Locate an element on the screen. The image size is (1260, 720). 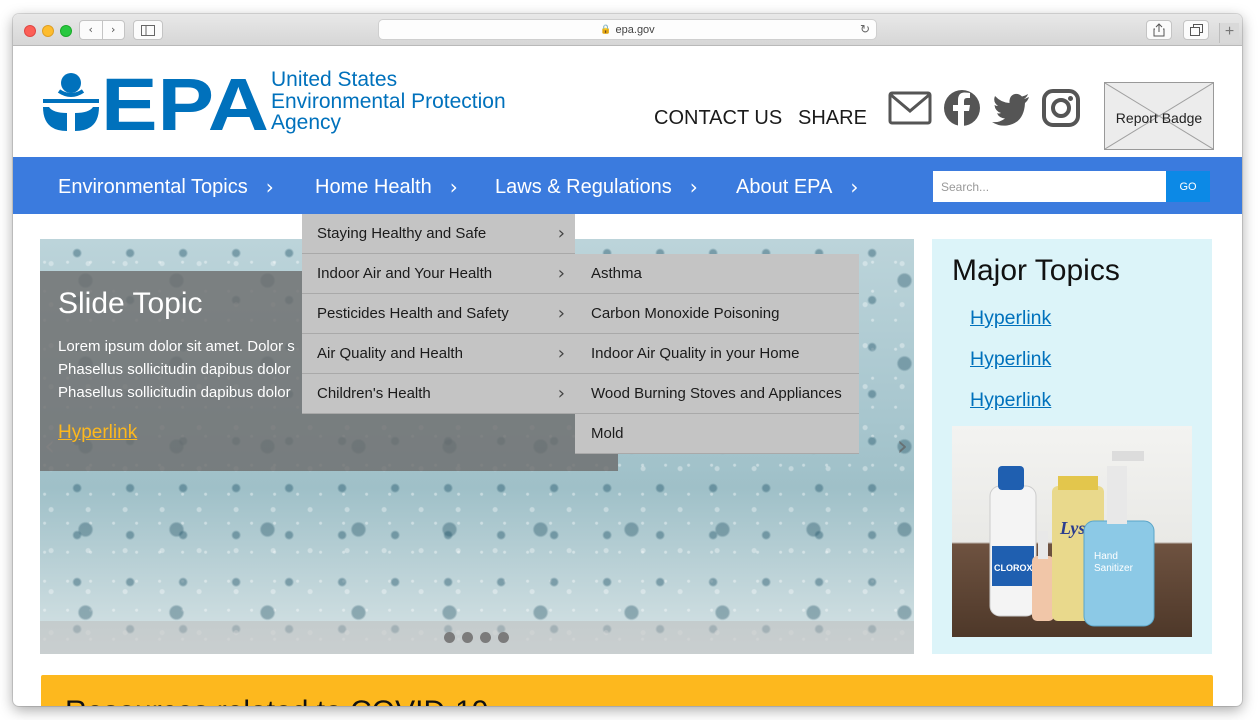
menu-item-childrens-health: Children's Health › is located at coordinates (438, 394).